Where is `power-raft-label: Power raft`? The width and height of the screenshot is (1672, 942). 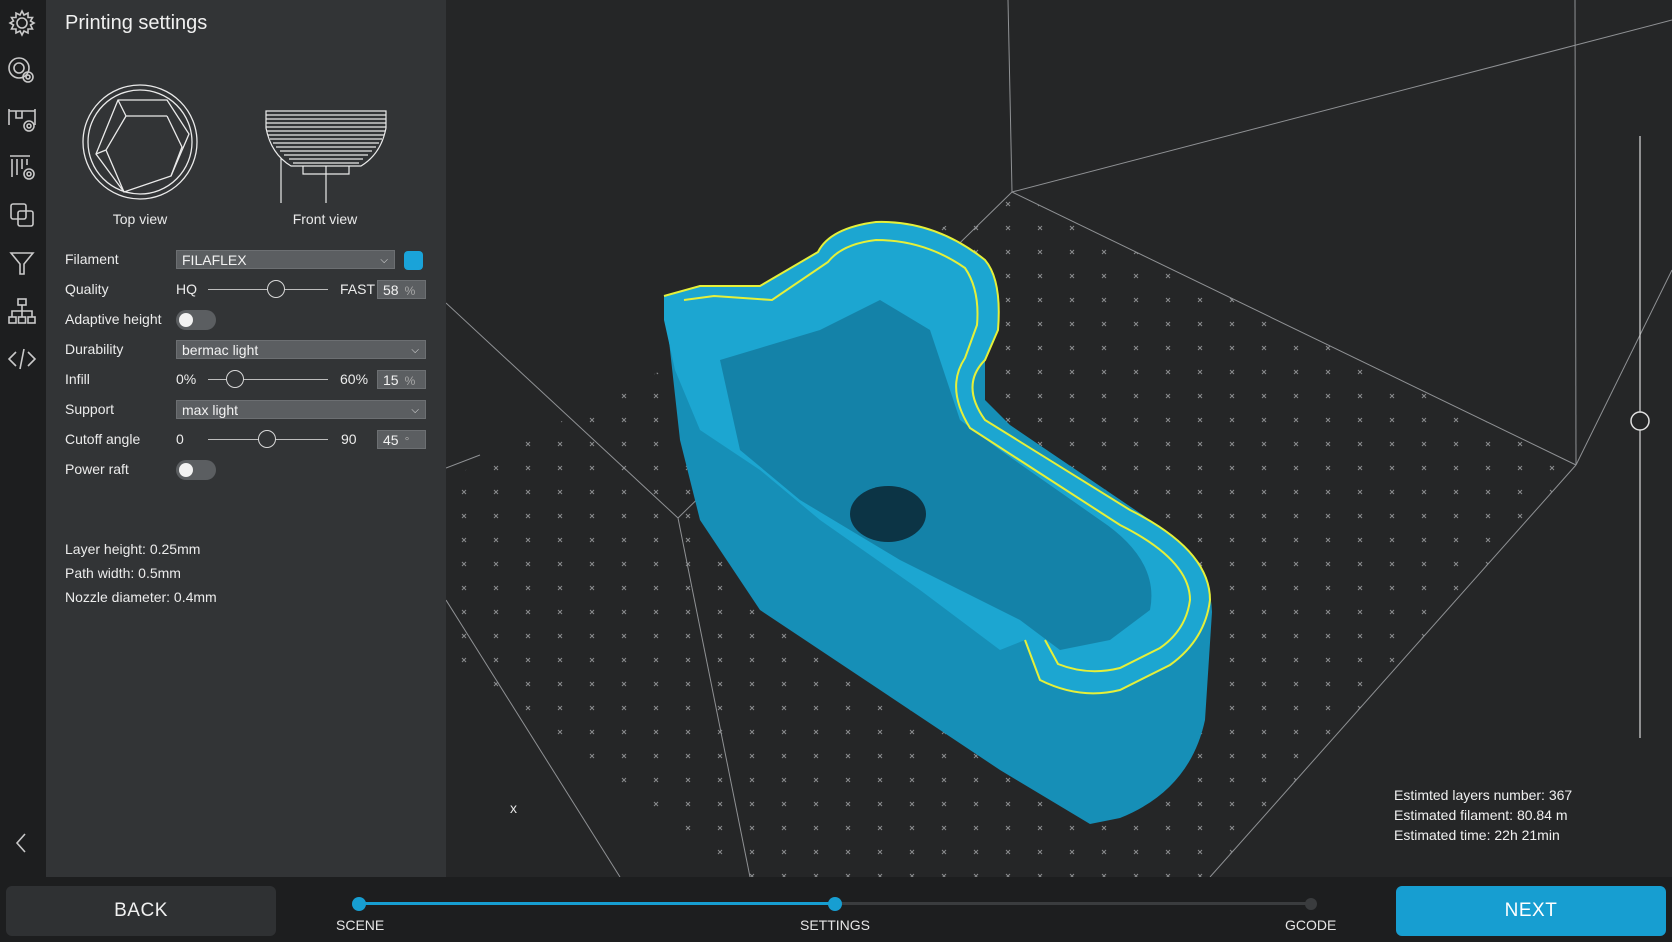 power-raft-label: Power raft is located at coordinates (97, 469).